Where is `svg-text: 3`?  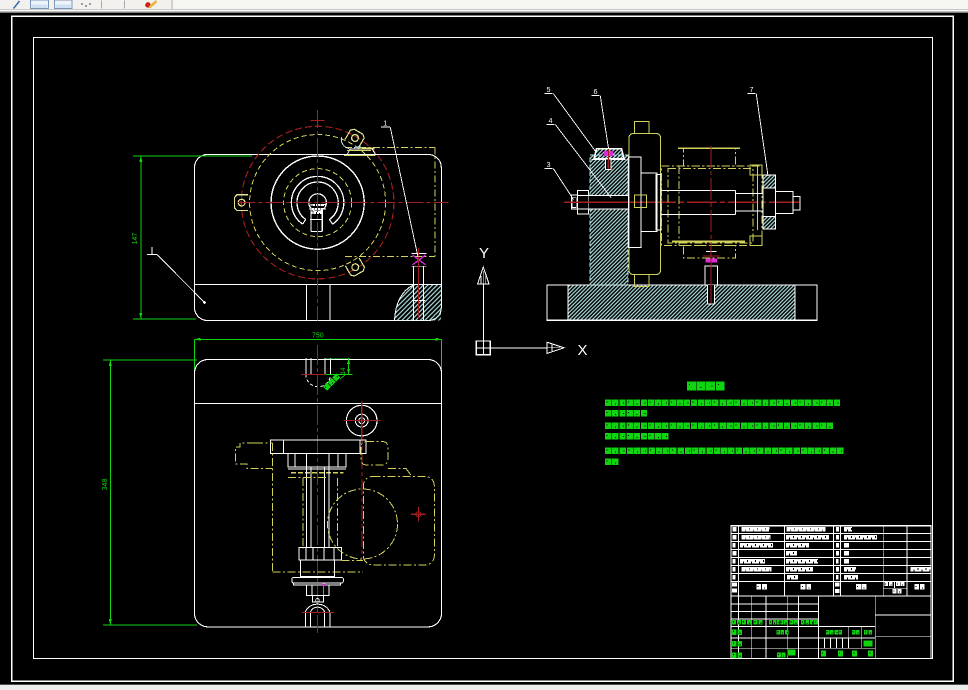
svg-text: 3 is located at coordinates (549, 164).